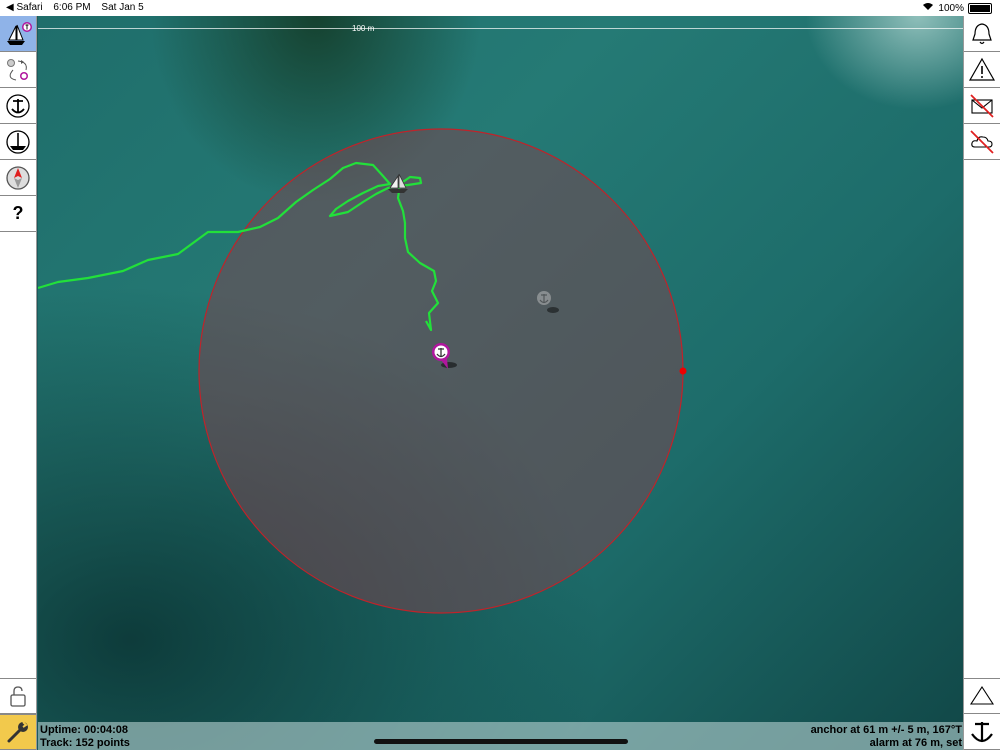 The width and height of the screenshot is (1000, 750). What do you see at coordinates (501, 741) in the screenshot?
I see `home-indicator` at bounding box center [501, 741].